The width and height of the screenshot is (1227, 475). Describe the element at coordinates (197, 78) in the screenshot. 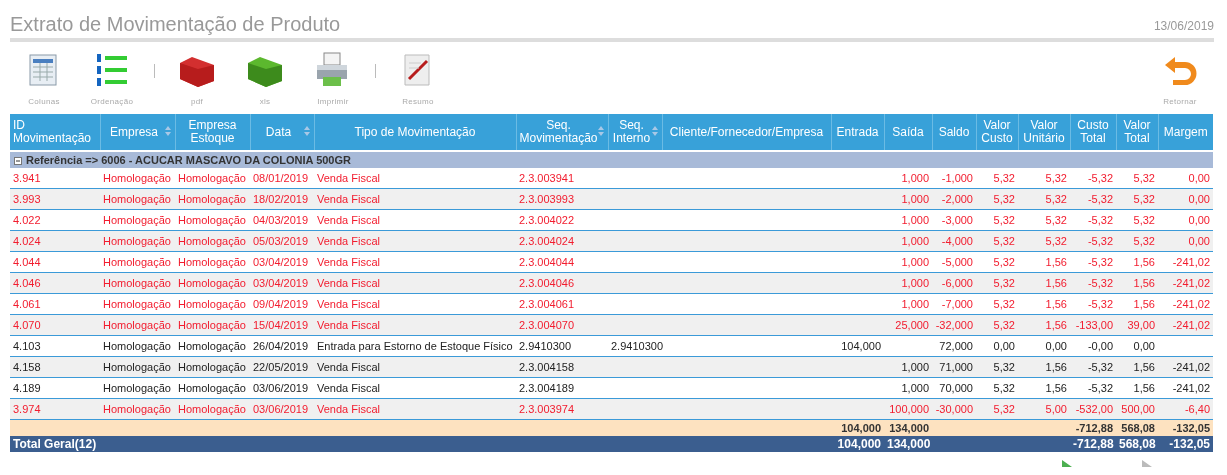

I see `toolbar-button: pdf` at that location.